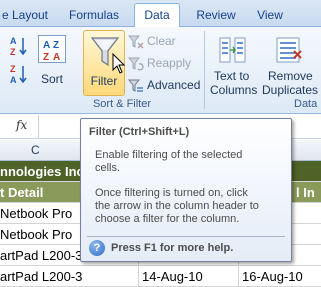 Image resolution: width=321 pixels, height=287 pixels. I want to click on advanced-button: Advanced, so click(165, 86).